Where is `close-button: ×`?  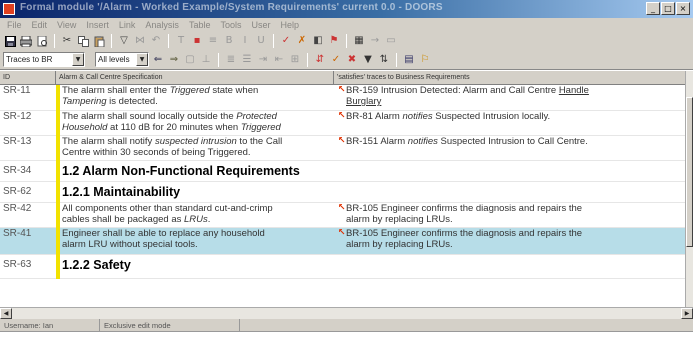
close-button: × is located at coordinates (683, 8).